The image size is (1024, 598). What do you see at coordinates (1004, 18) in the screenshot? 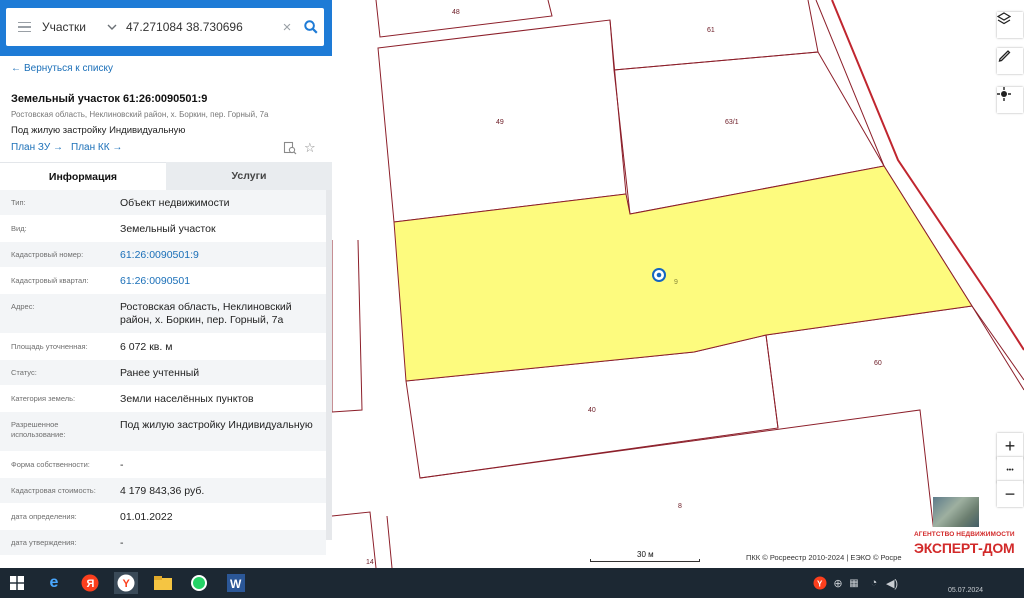
I see `layers-icon` at bounding box center [1004, 18].